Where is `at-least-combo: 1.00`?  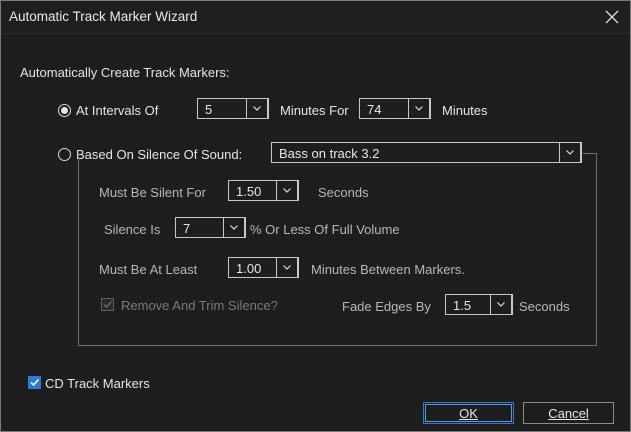 at-least-combo: 1.00 is located at coordinates (263, 267).